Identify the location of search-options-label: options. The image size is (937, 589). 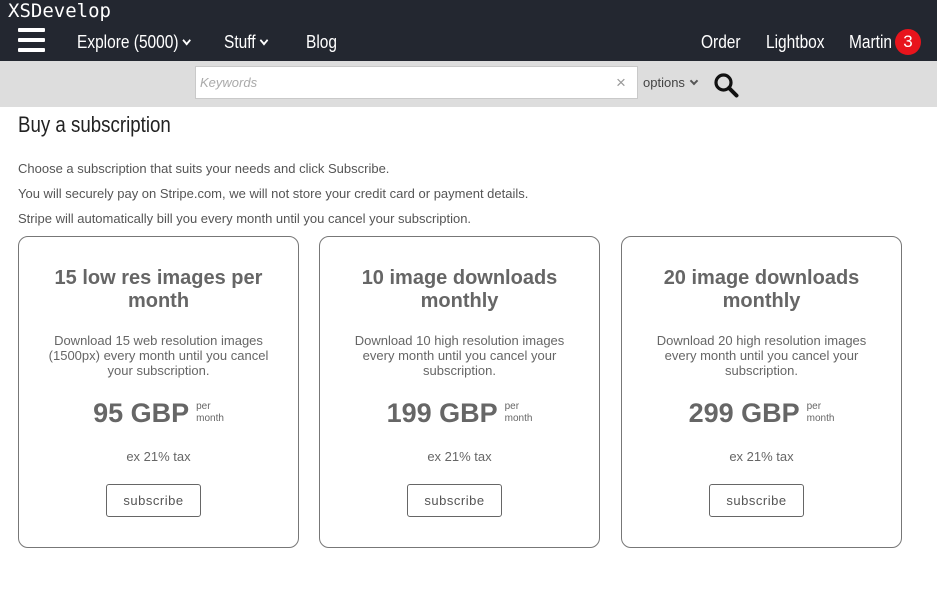
(664, 82).